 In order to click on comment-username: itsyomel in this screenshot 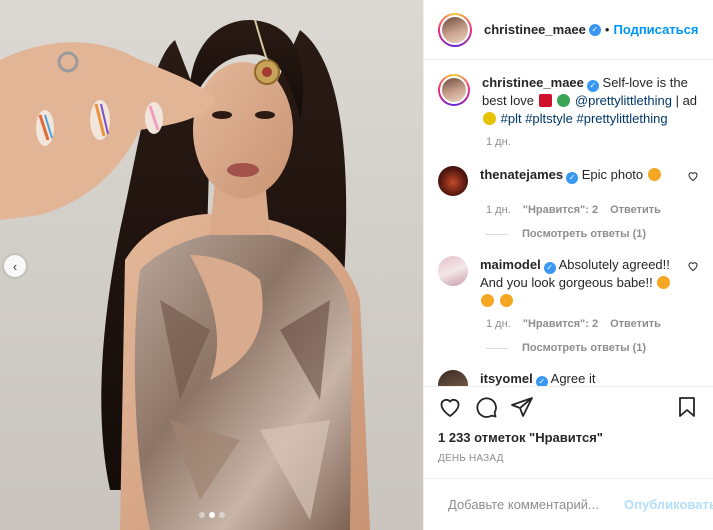, I will do `click(506, 378)`.